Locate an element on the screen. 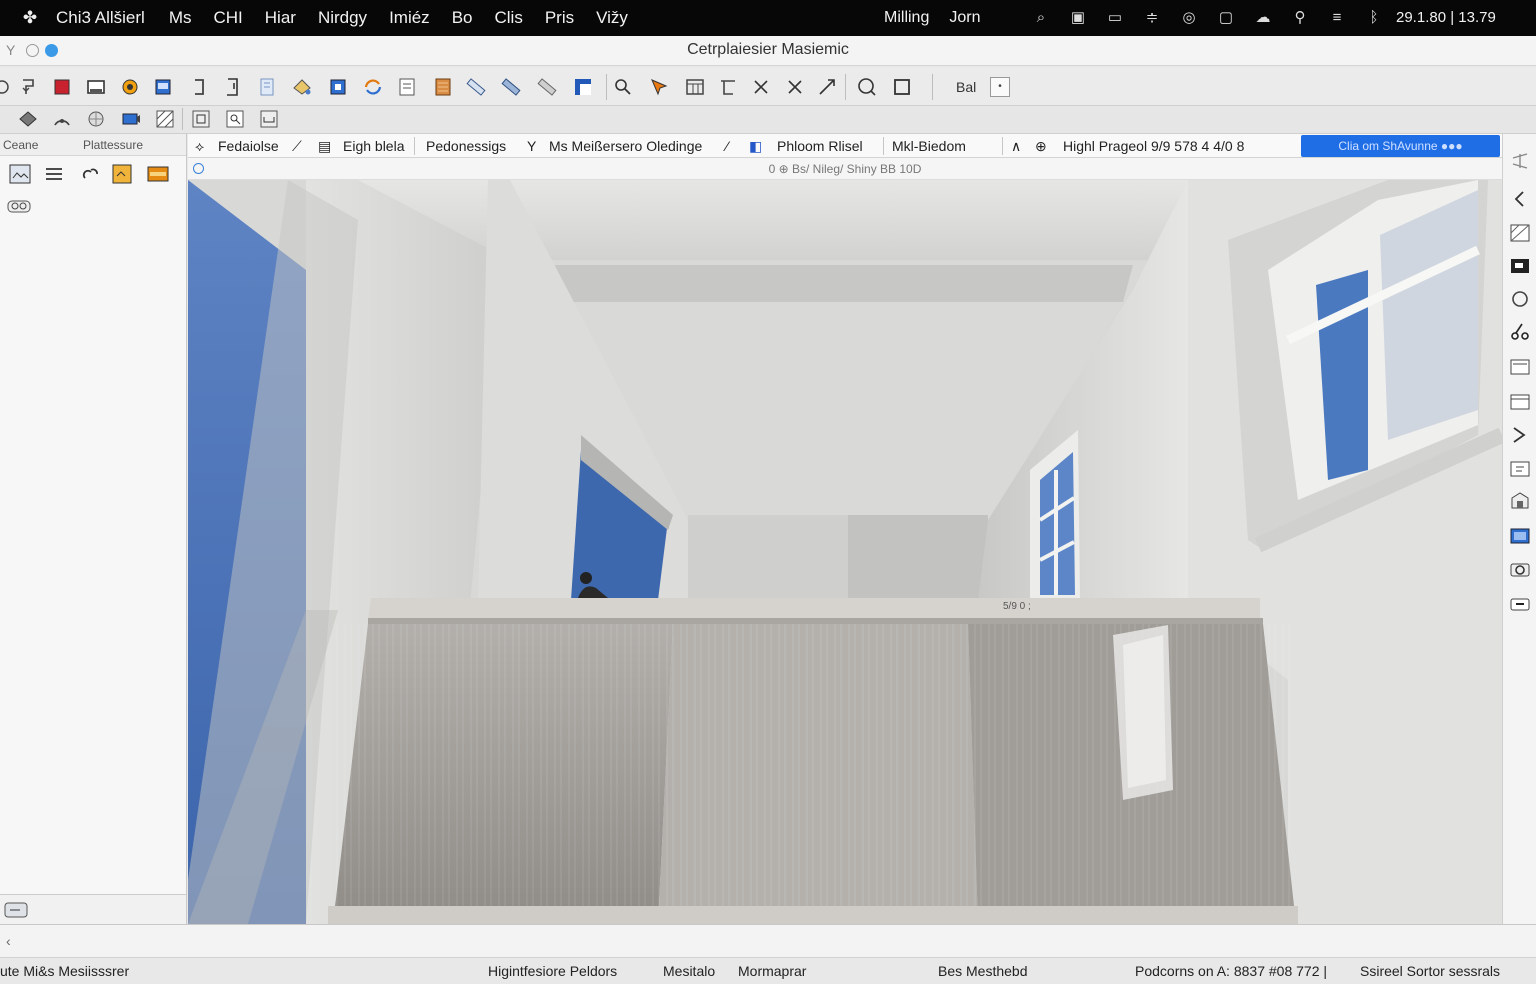 The image size is (1536, 984). header-item: Pedonessigs is located at coordinates (466, 146).